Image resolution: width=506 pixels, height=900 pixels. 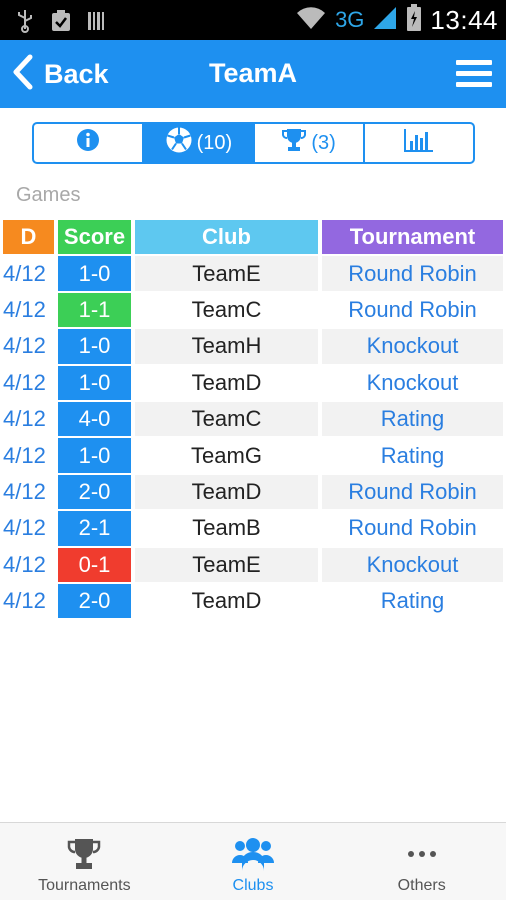 What do you see at coordinates (61, 20) in the screenshot?
I see `clipboard-check-icon` at bounding box center [61, 20].